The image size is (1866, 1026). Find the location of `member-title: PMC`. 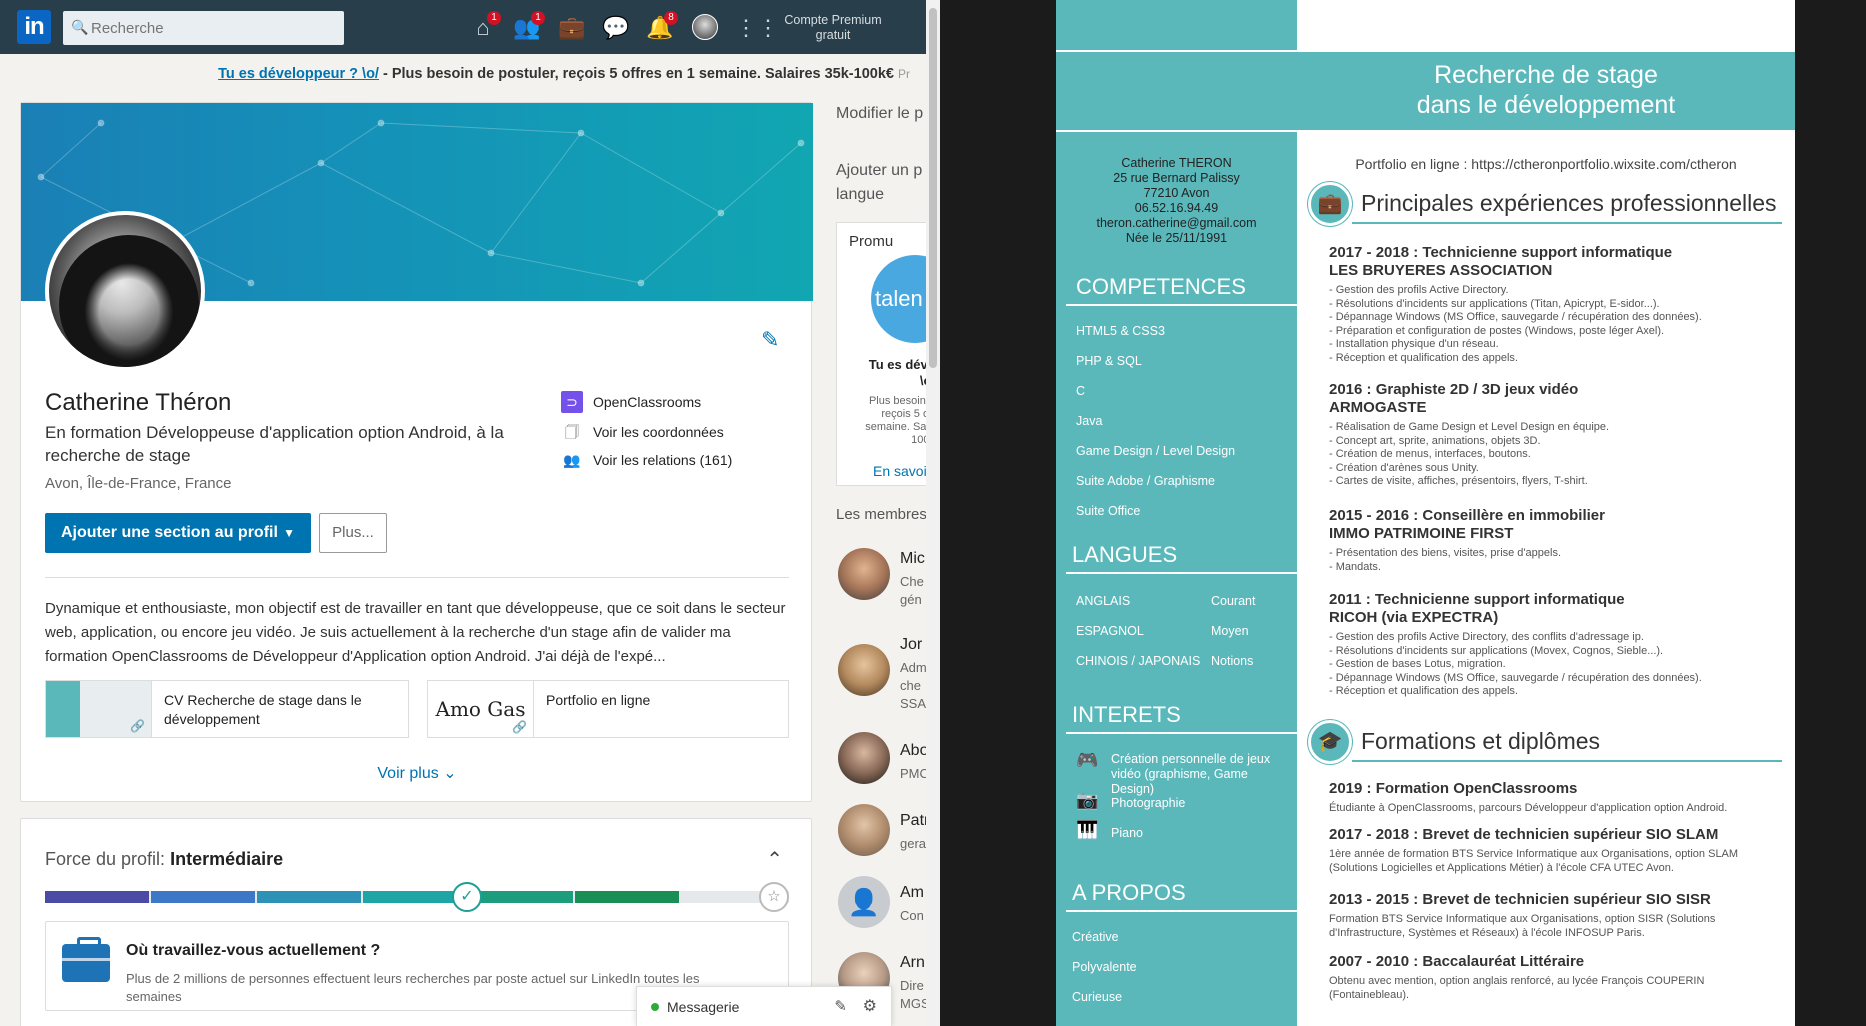

member-title: PMC is located at coordinates (913, 773).